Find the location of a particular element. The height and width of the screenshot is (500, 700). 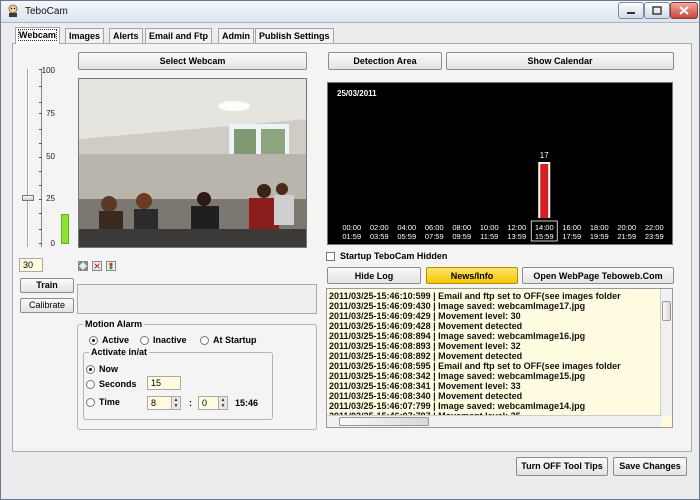

news-info-button: News/Info is located at coordinates (472, 275).